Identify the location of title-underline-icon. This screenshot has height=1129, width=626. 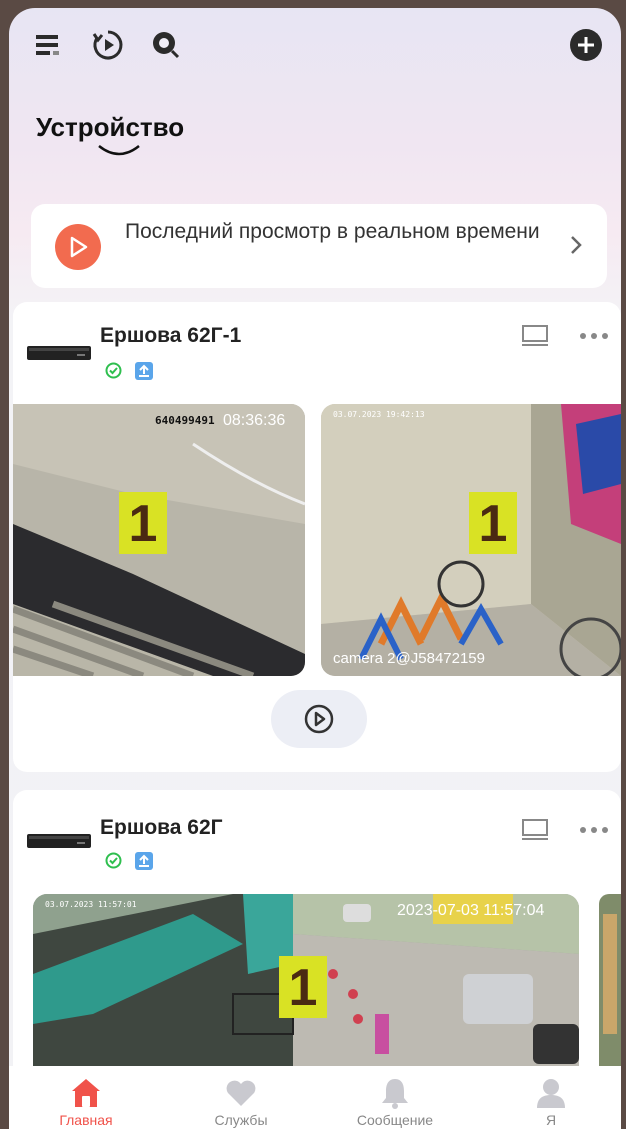
(119, 150).